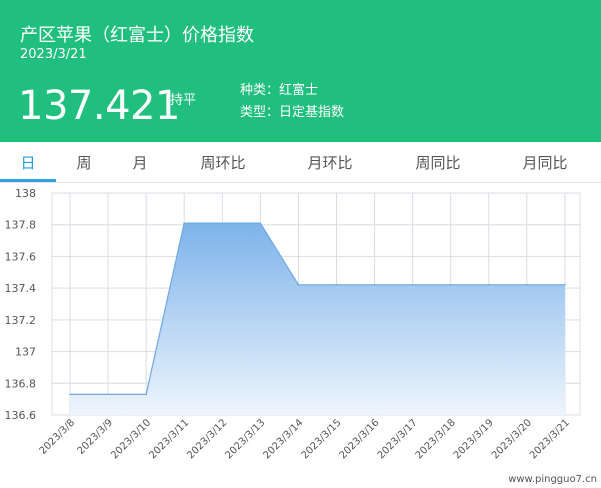 The width and height of the screenshot is (601, 488). I want to click on x-tick-label: 2023/3/18, so click(436, 439).